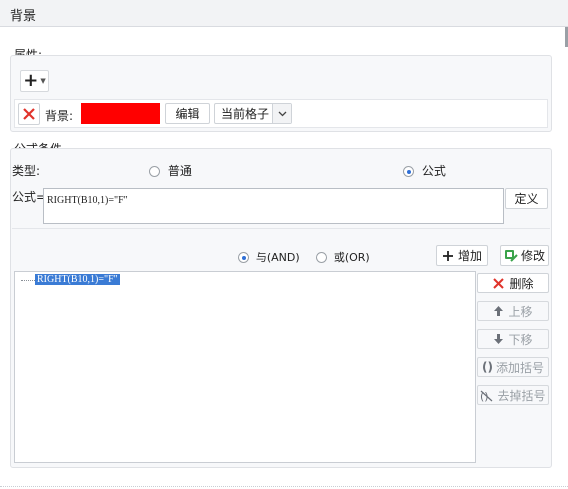 The height and width of the screenshot is (489, 568). I want to click on delete-button: 删除, so click(513, 283).